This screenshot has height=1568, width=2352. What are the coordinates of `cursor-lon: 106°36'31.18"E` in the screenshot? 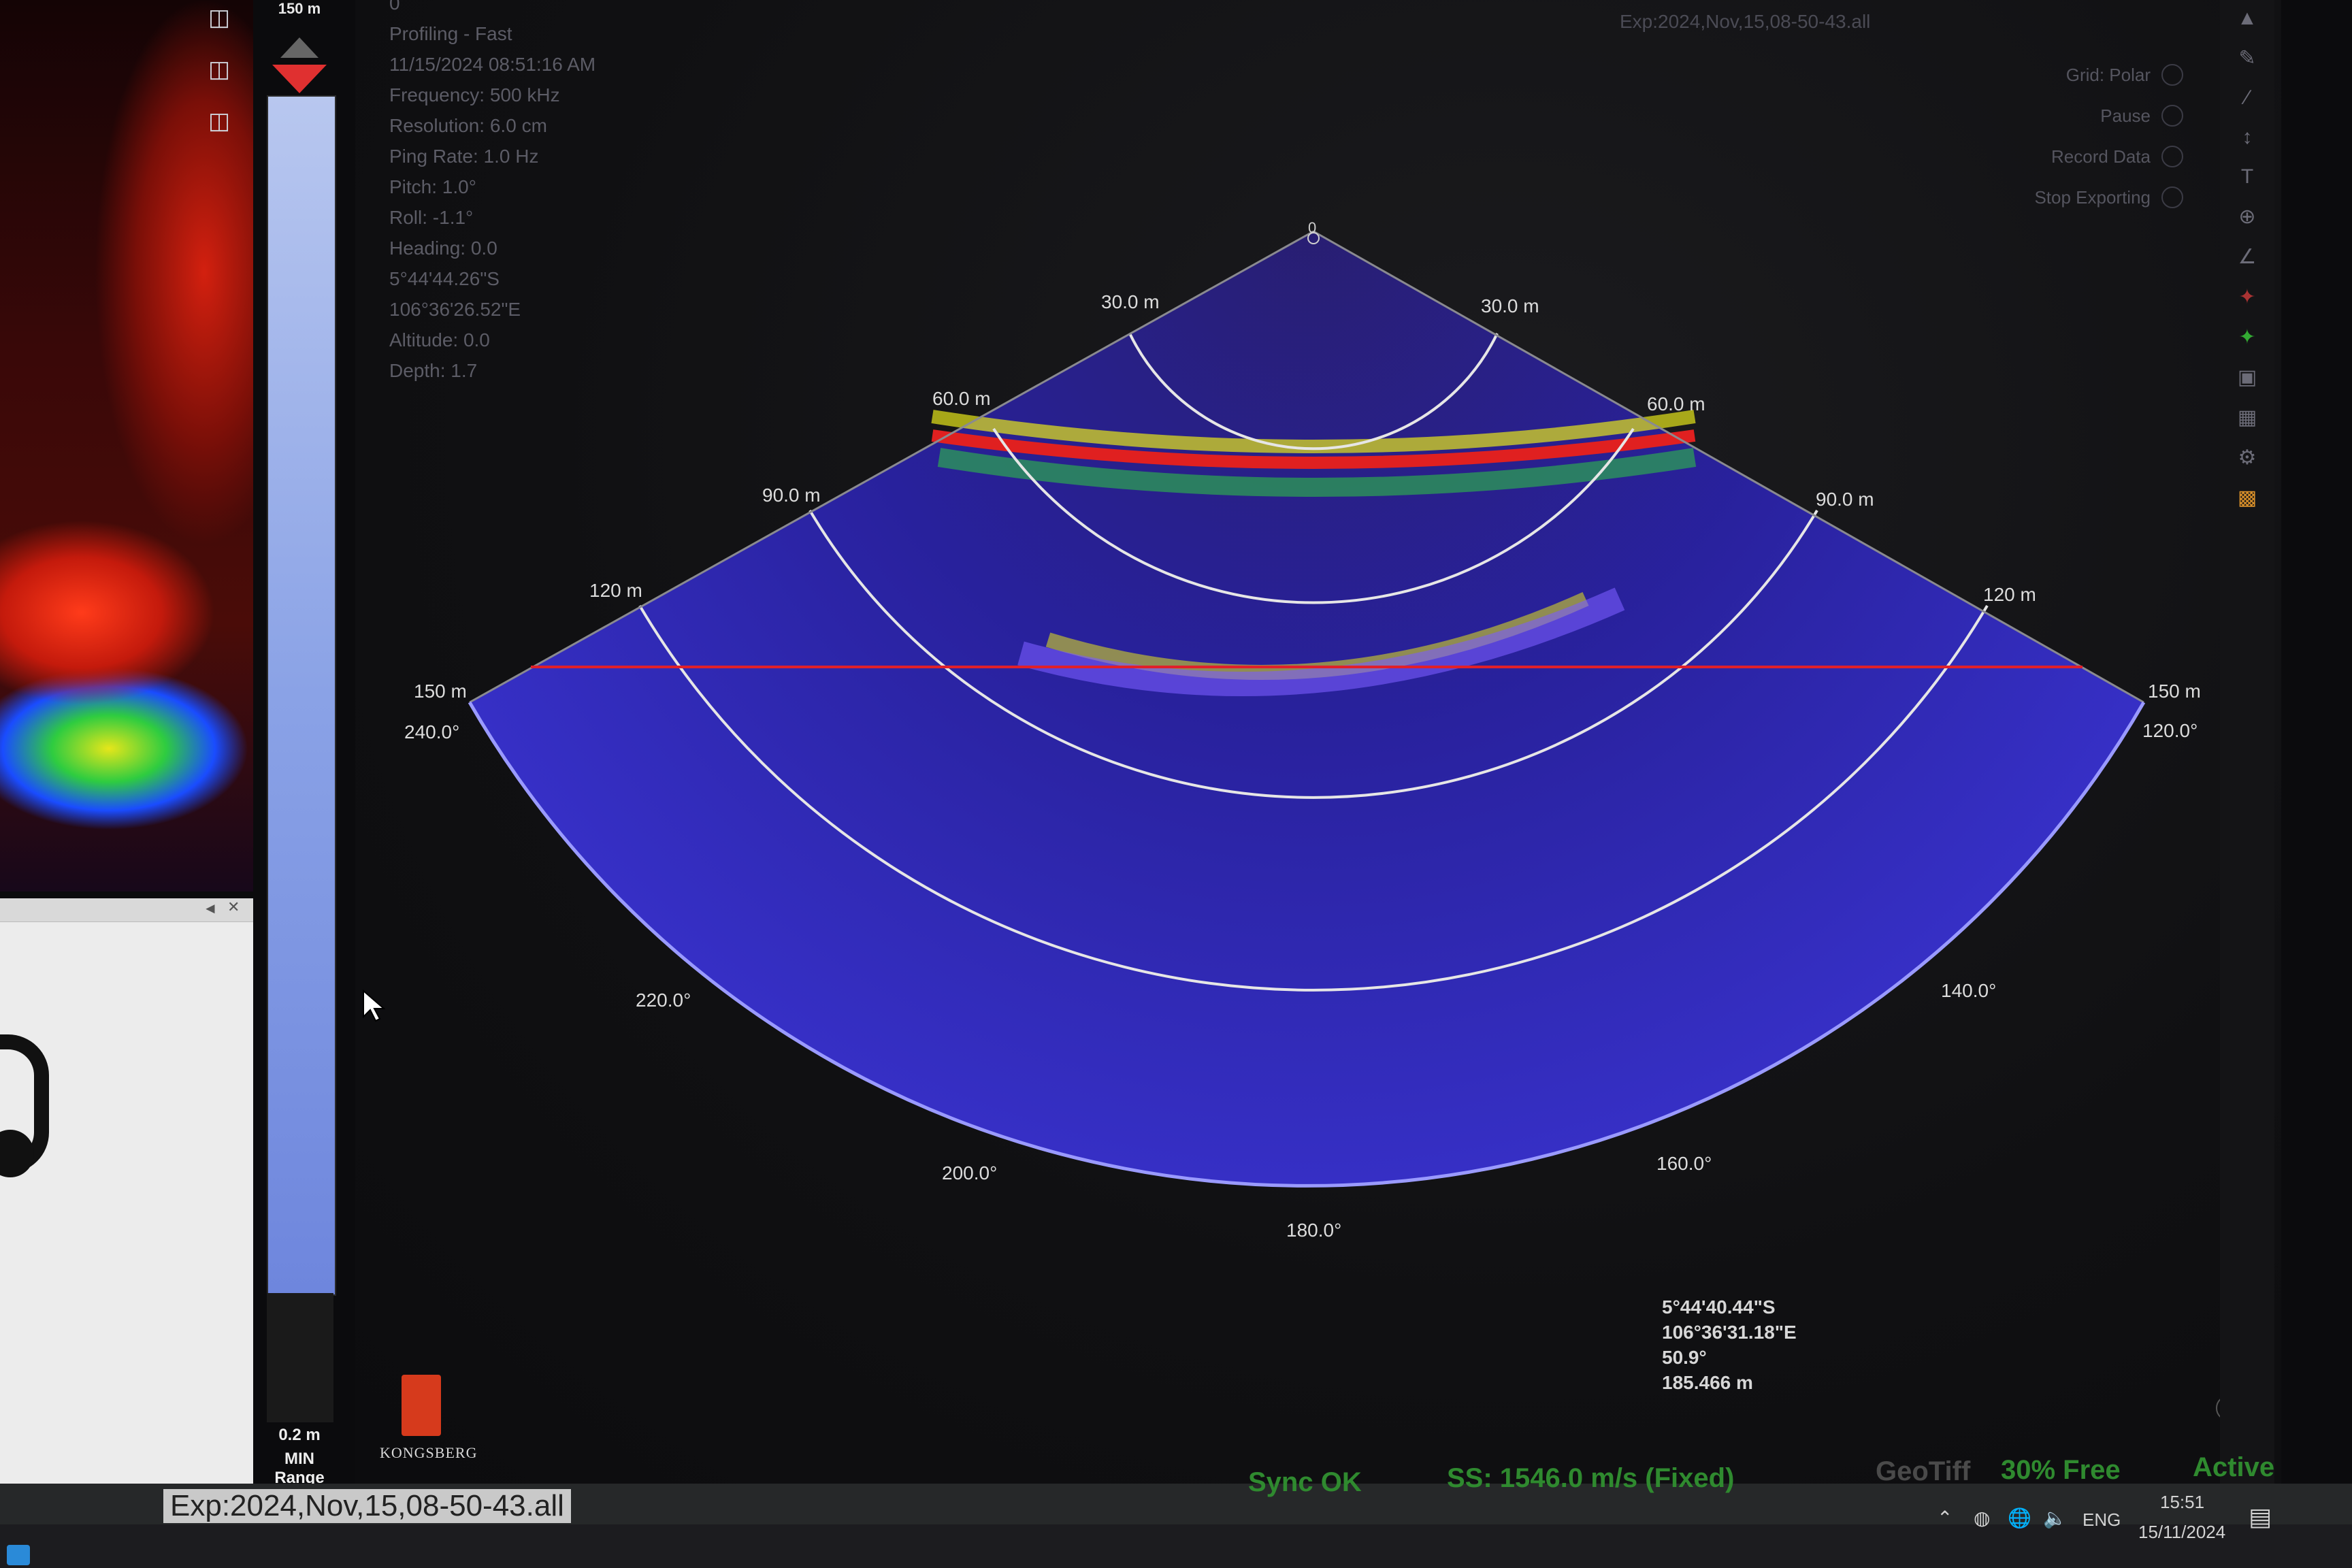 It's located at (1730, 1332).